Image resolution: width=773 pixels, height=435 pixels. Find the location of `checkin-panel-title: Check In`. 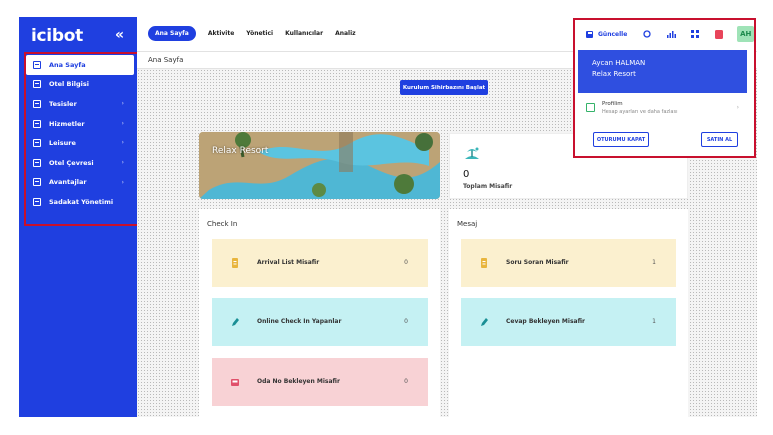

checkin-panel-title: Check In is located at coordinates (222, 224).